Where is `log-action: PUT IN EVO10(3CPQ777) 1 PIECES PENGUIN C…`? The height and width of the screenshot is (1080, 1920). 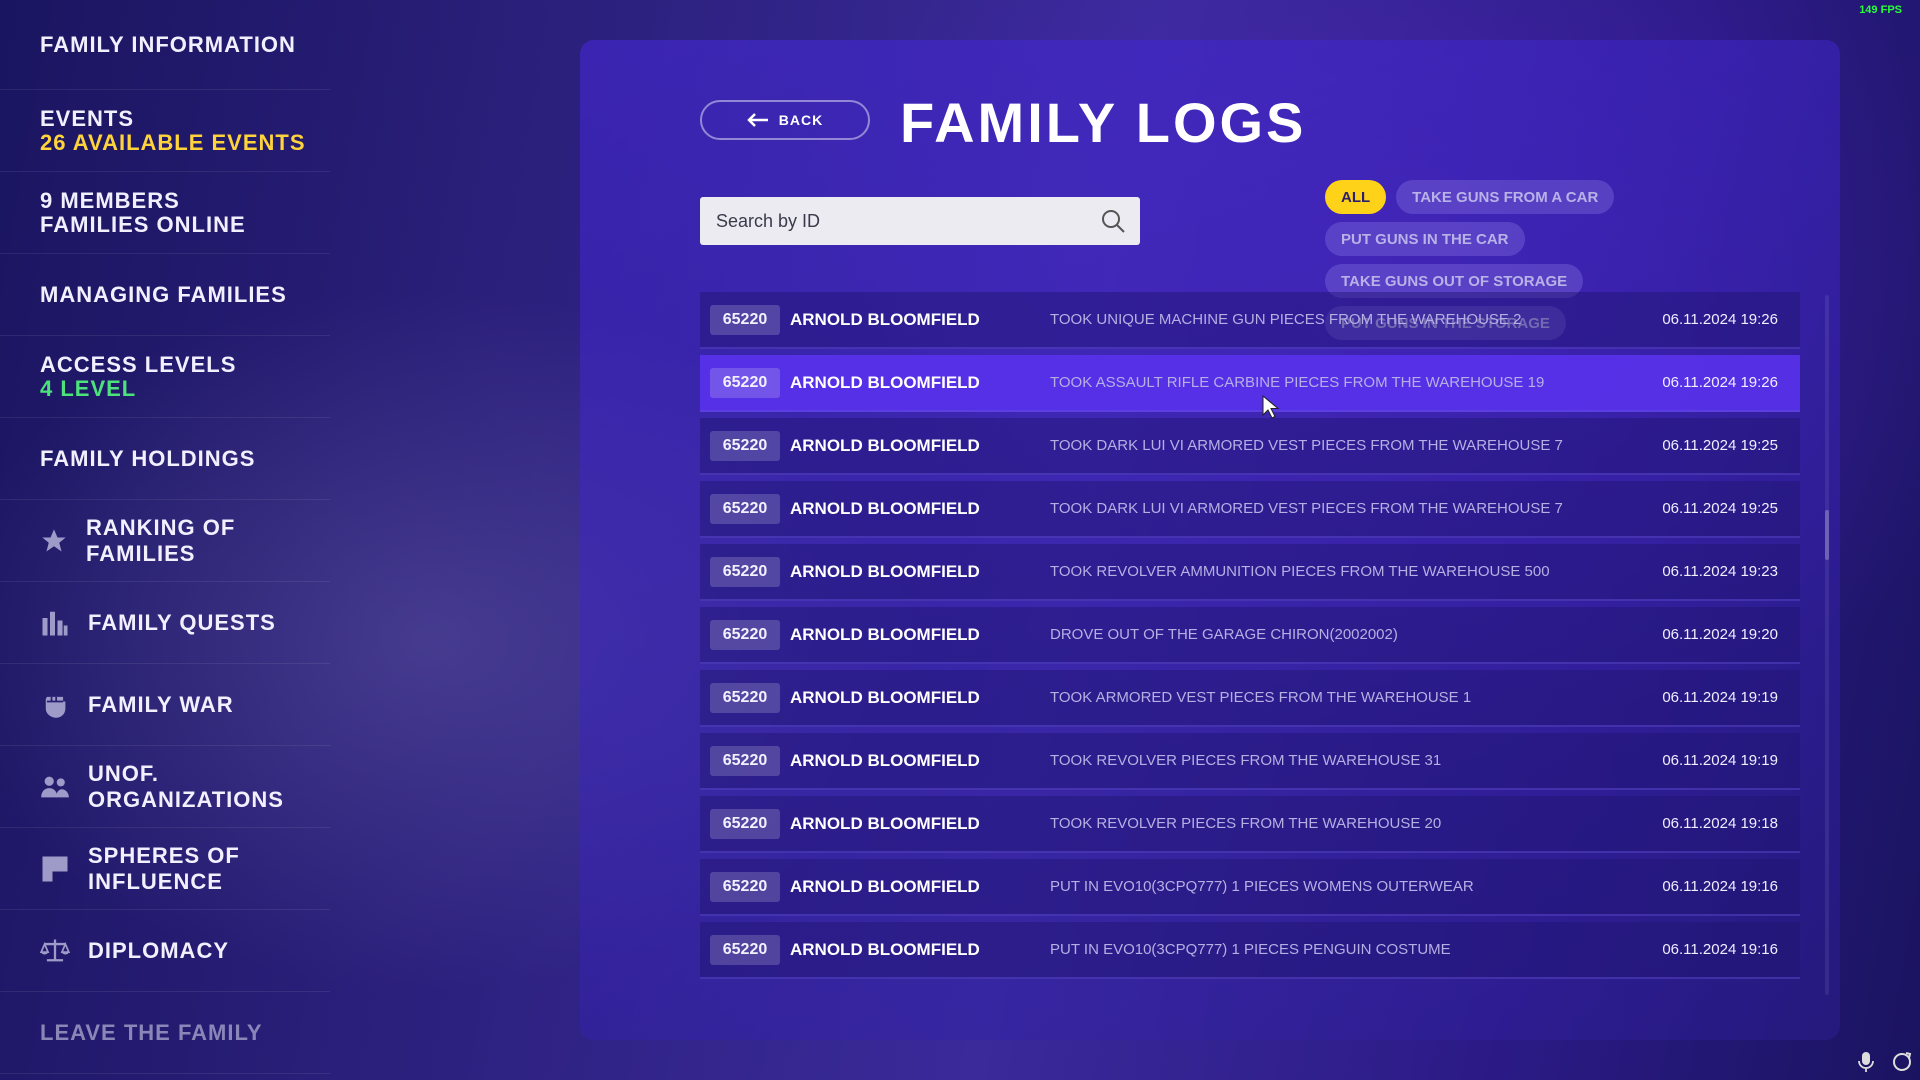
log-action: PUT IN EVO10(3CPQ777) 1 PIECES PENGUIN C… is located at coordinates (1250, 949).